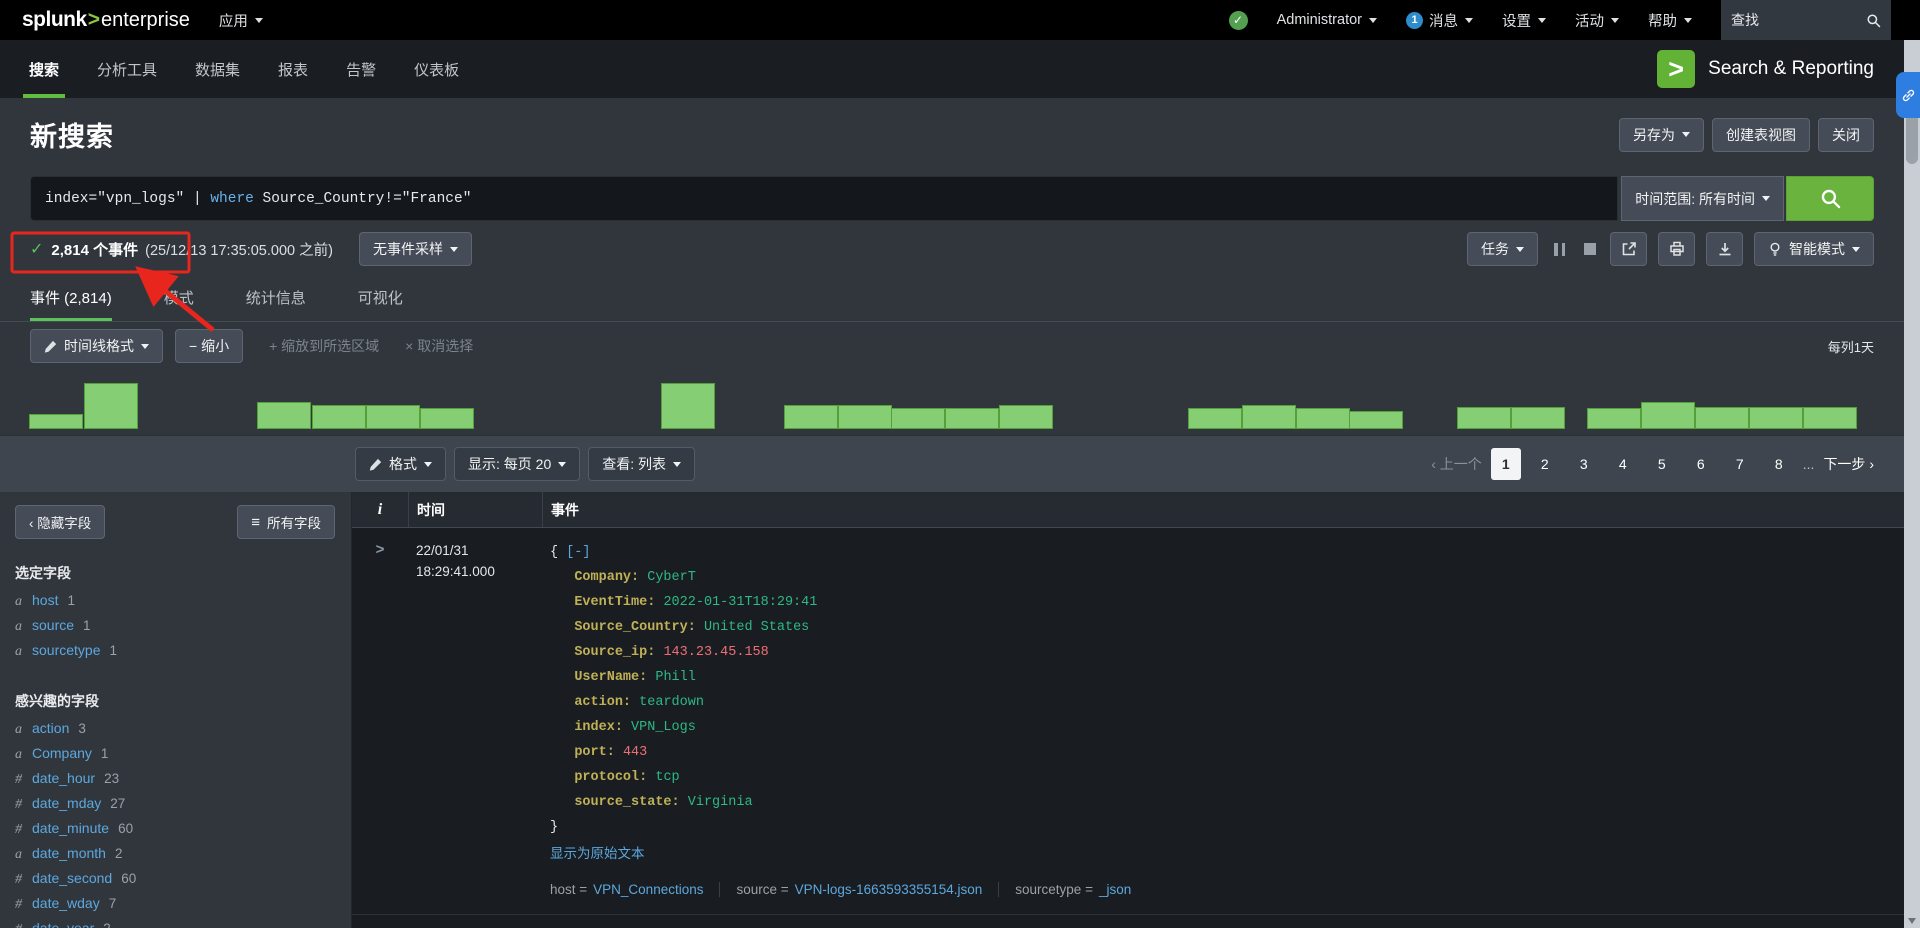  I want to click on field-link: date_mday, so click(66, 803).